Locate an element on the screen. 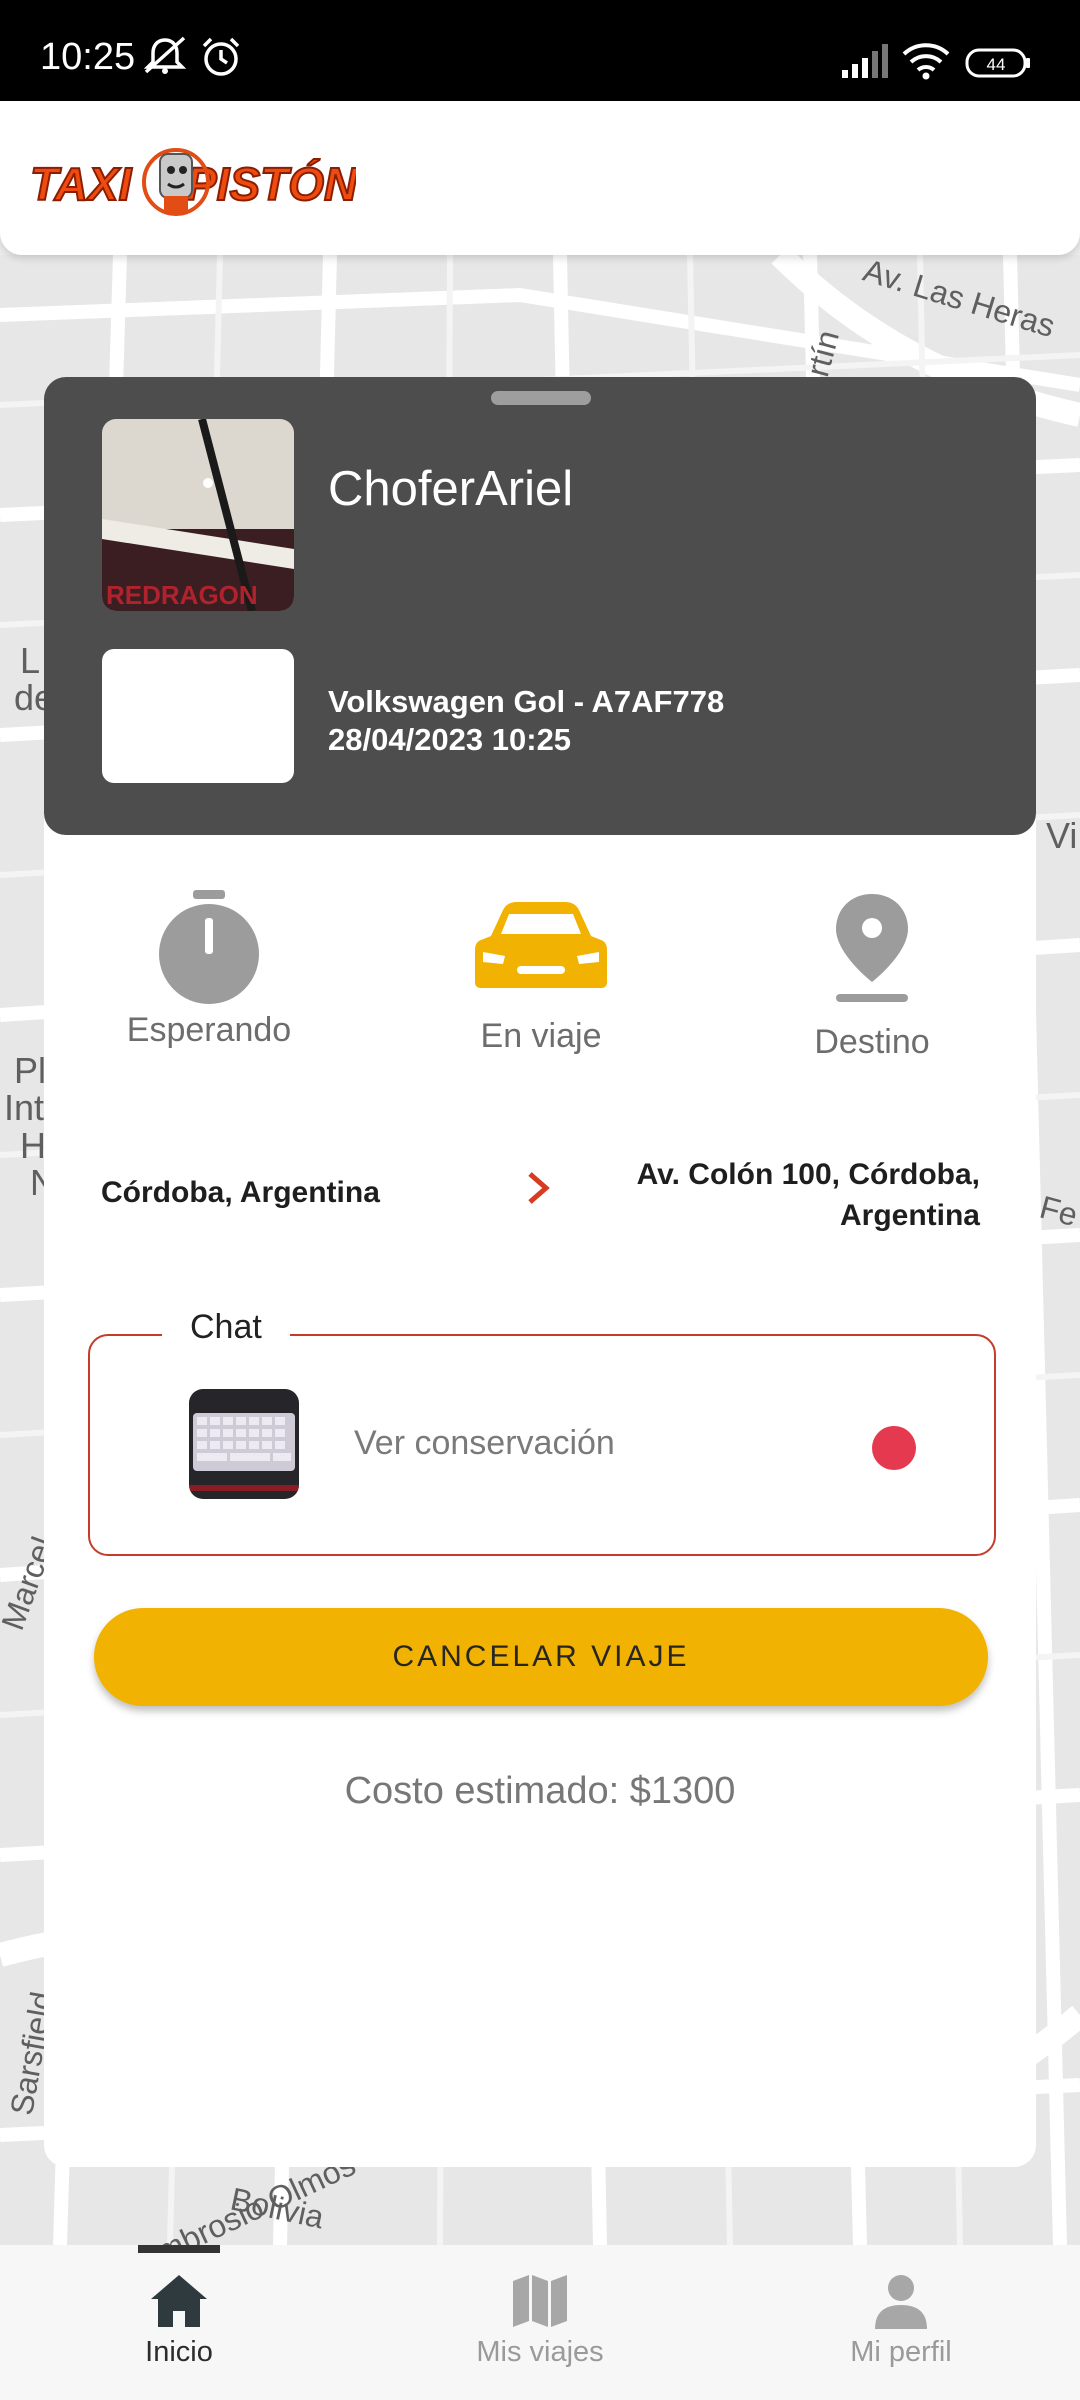 This screenshot has width=1080, height=2400. status-bar: 10:25 44 is located at coordinates (540, 50).